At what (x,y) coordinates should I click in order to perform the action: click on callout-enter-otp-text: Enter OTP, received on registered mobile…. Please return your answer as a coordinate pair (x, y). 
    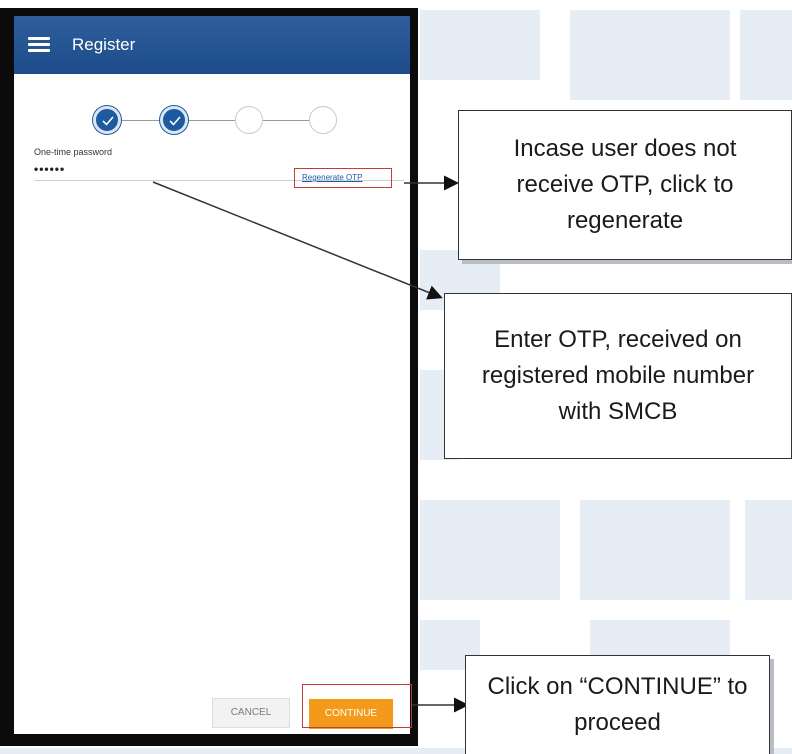
    Looking at the image, I should click on (618, 375).